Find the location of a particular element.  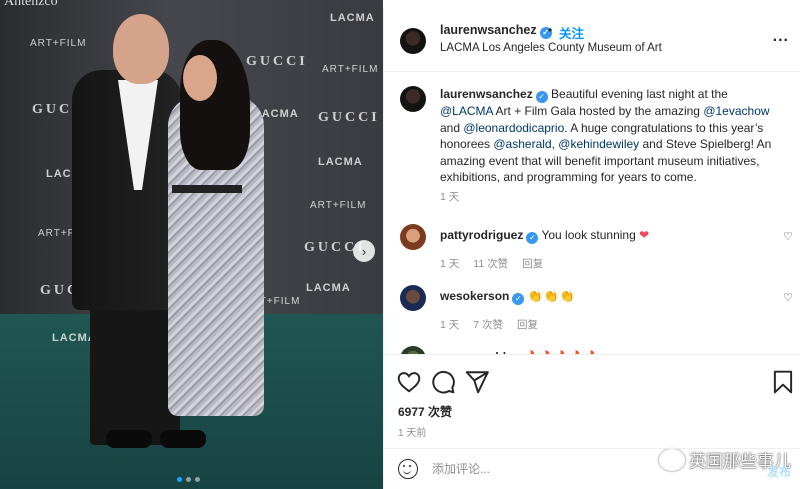

man-trousers is located at coordinates (135, 372).